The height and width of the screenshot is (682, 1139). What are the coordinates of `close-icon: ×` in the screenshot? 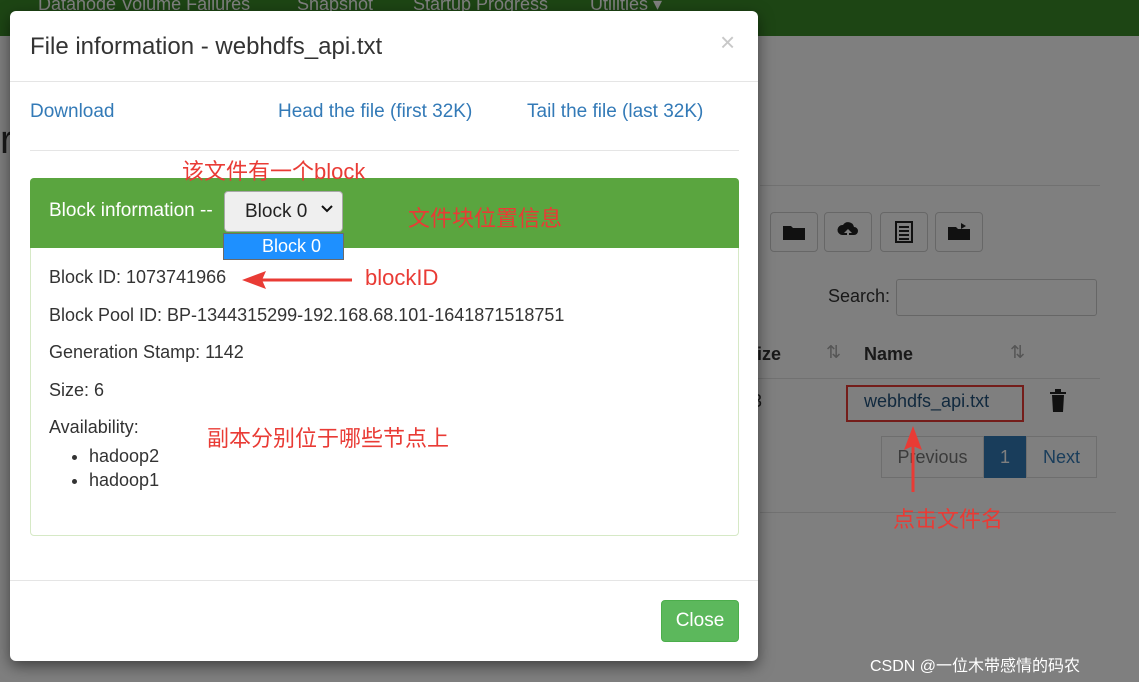 It's located at (727, 42).